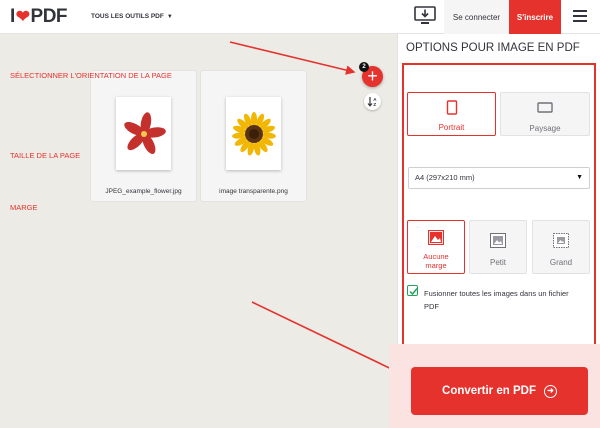 The width and height of the screenshot is (600, 428). Describe the element at coordinates (535, 17) in the screenshot. I see `signup-button: S'inscrire` at that location.